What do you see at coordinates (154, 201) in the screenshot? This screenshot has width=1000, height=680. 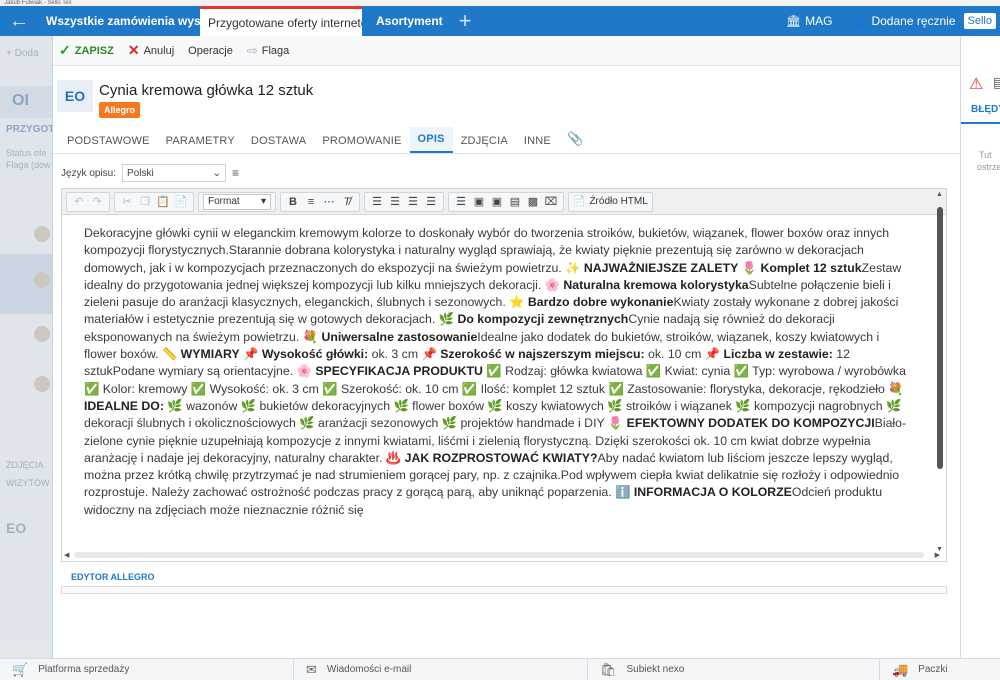 I see `clipboard-group: ✂ ❐ 📋 📄` at bounding box center [154, 201].